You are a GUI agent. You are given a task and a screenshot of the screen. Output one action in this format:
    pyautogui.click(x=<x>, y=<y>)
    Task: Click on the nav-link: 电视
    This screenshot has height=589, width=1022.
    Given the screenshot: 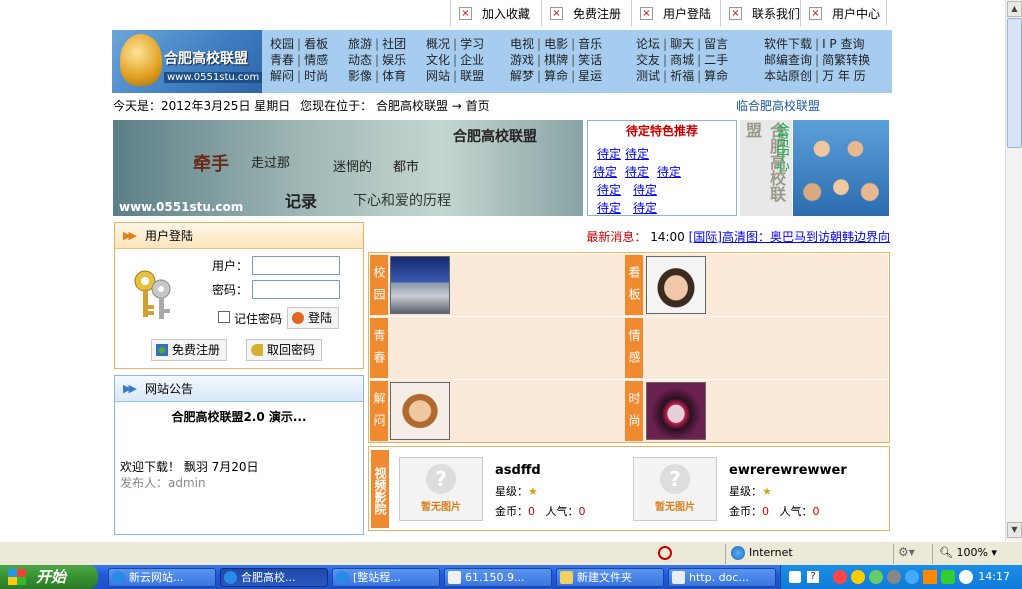 What is the action you would take?
    pyautogui.click(x=522, y=44)
    